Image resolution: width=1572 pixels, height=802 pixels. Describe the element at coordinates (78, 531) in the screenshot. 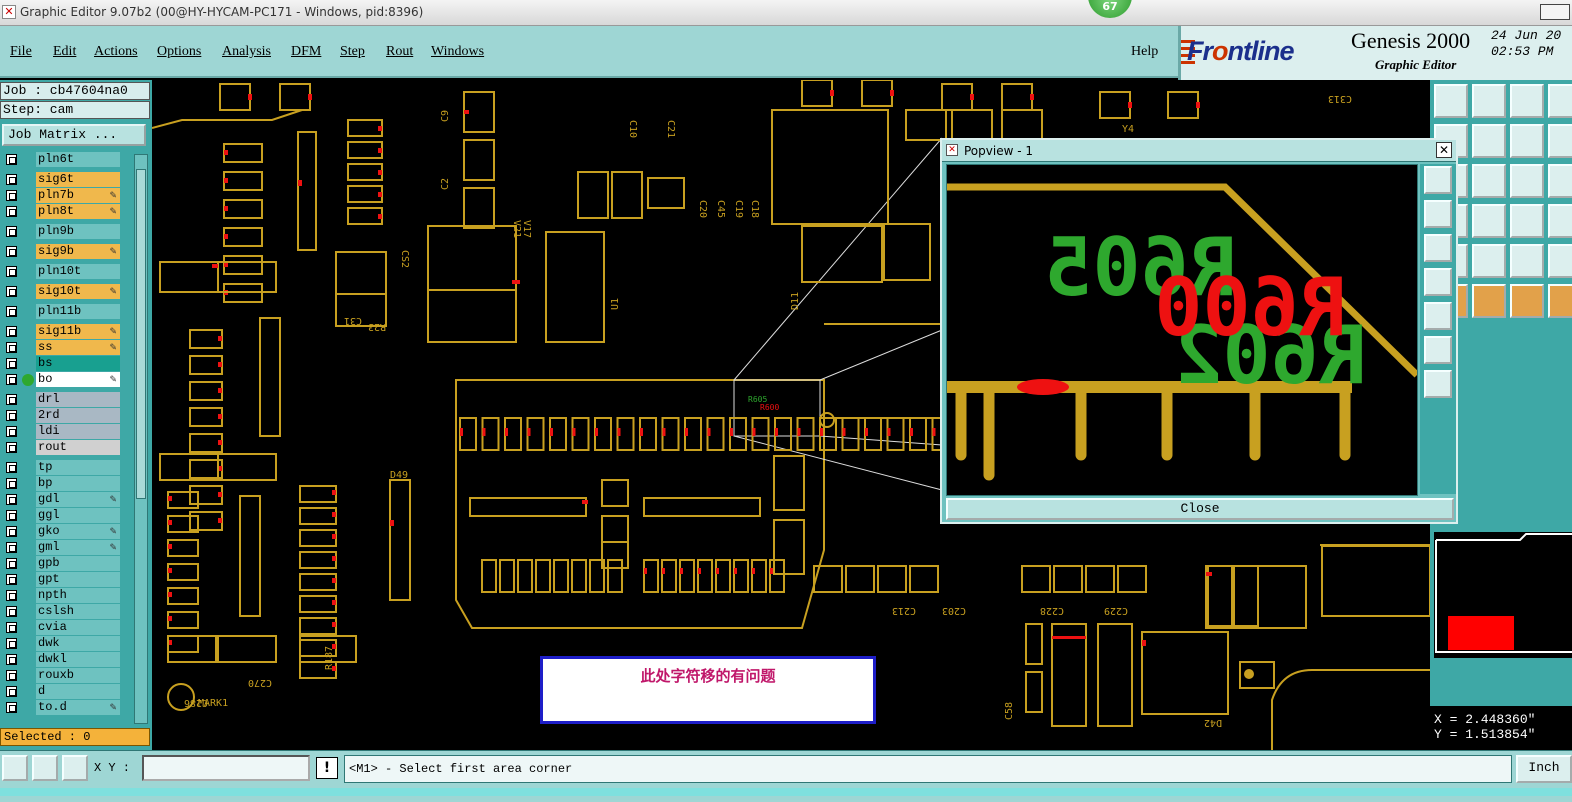

I see `layer-name: gko ✎` at that location.